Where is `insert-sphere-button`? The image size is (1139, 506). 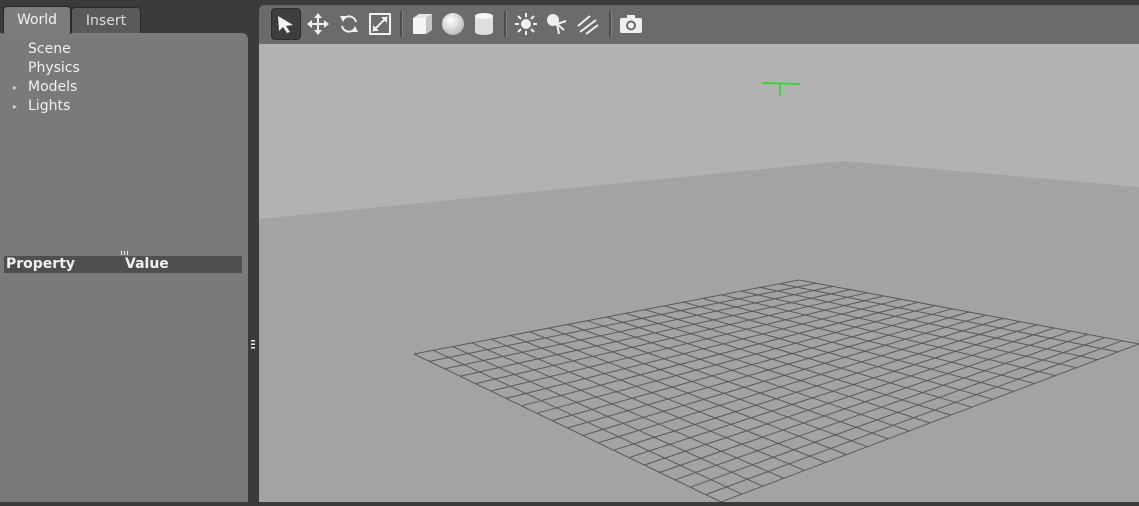
insert-sphere-button is located at coordinates (453, 24).